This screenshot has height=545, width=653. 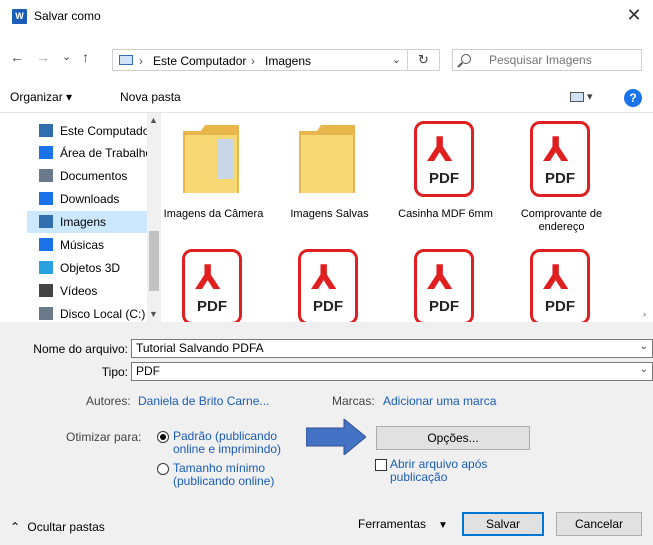 What do you see at coordinates (260, 60) in the screenshot?
I see `address-bar: › Este Computador › Imagens ⌄` at bounding box center [260, 60].